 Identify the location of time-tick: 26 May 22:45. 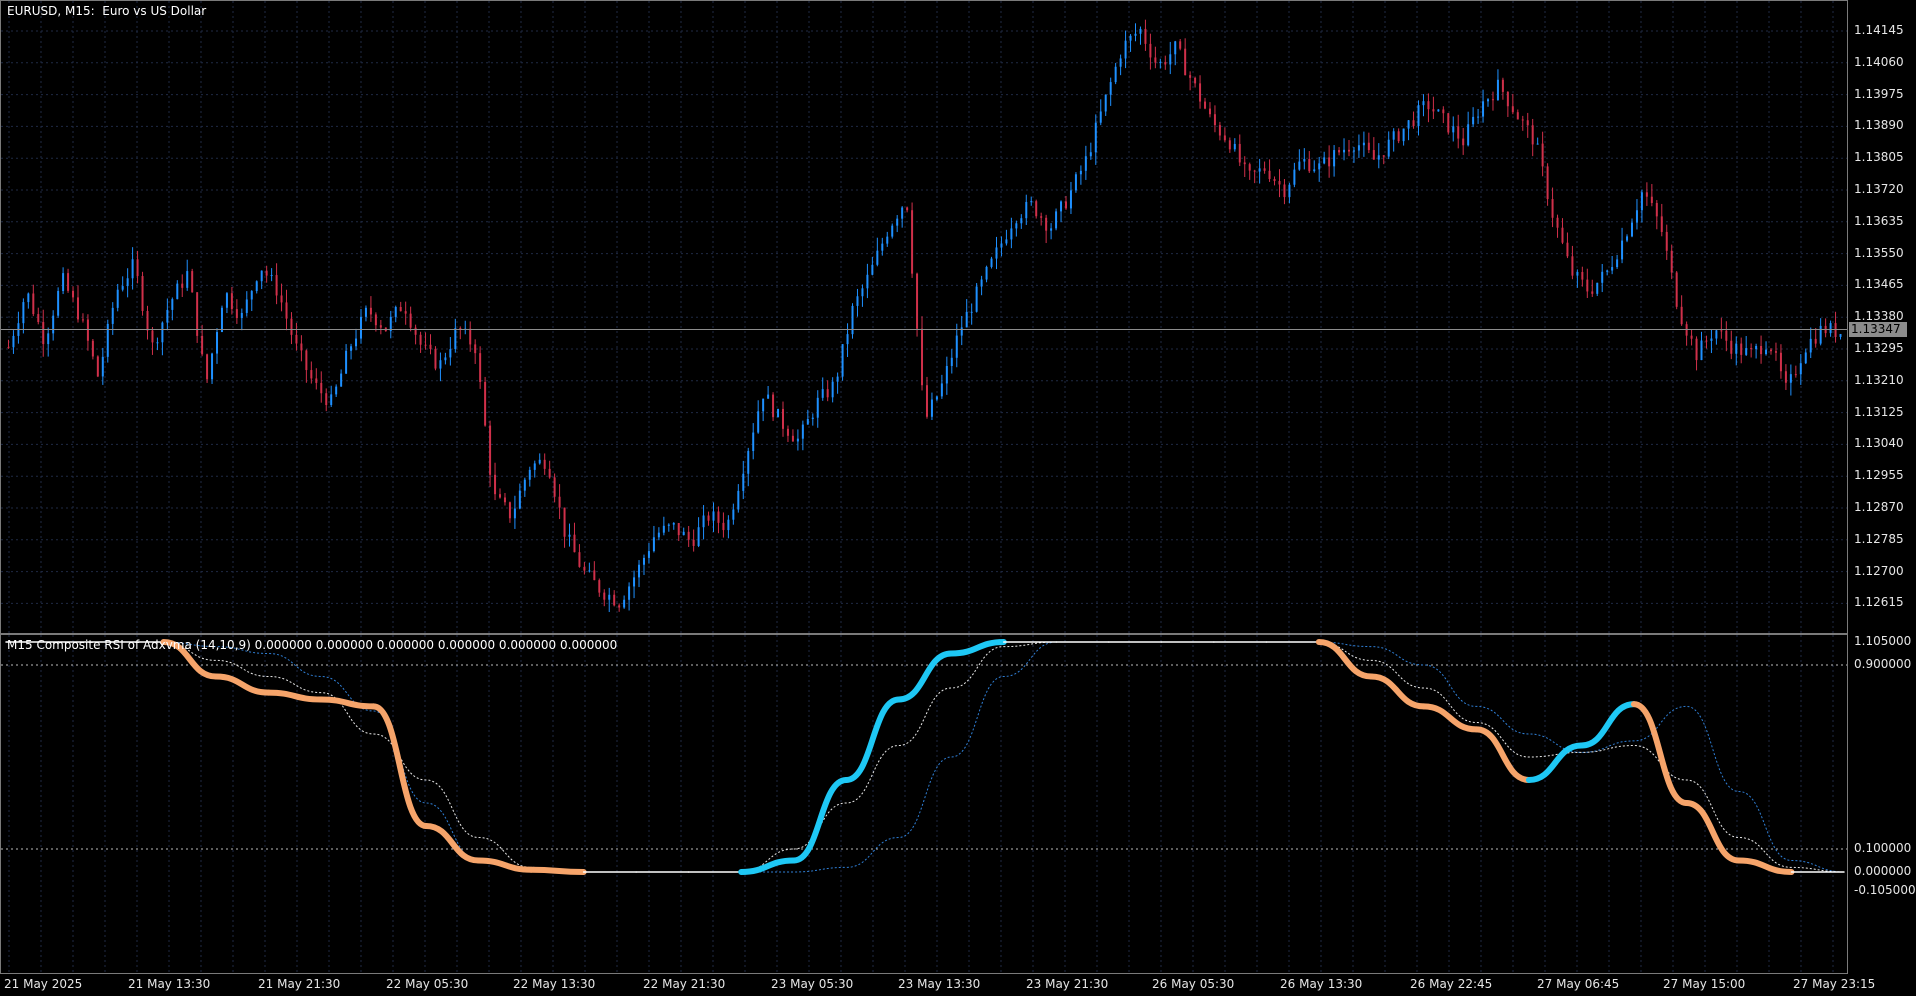
(1451, 984).